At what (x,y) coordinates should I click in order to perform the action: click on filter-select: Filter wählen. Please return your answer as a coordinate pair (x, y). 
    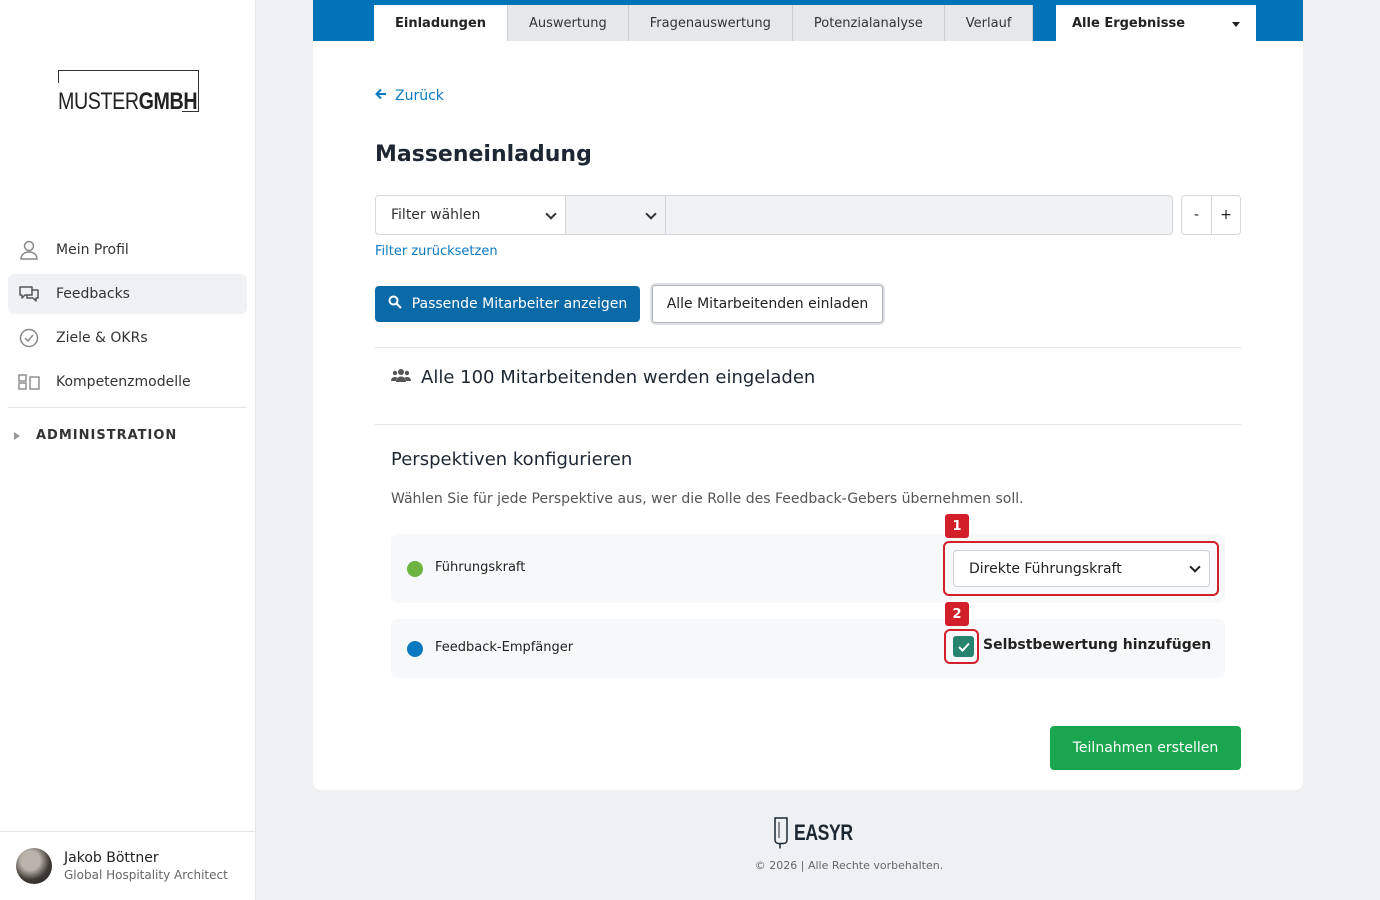
    Looking at the image, I should click on (470, 215).